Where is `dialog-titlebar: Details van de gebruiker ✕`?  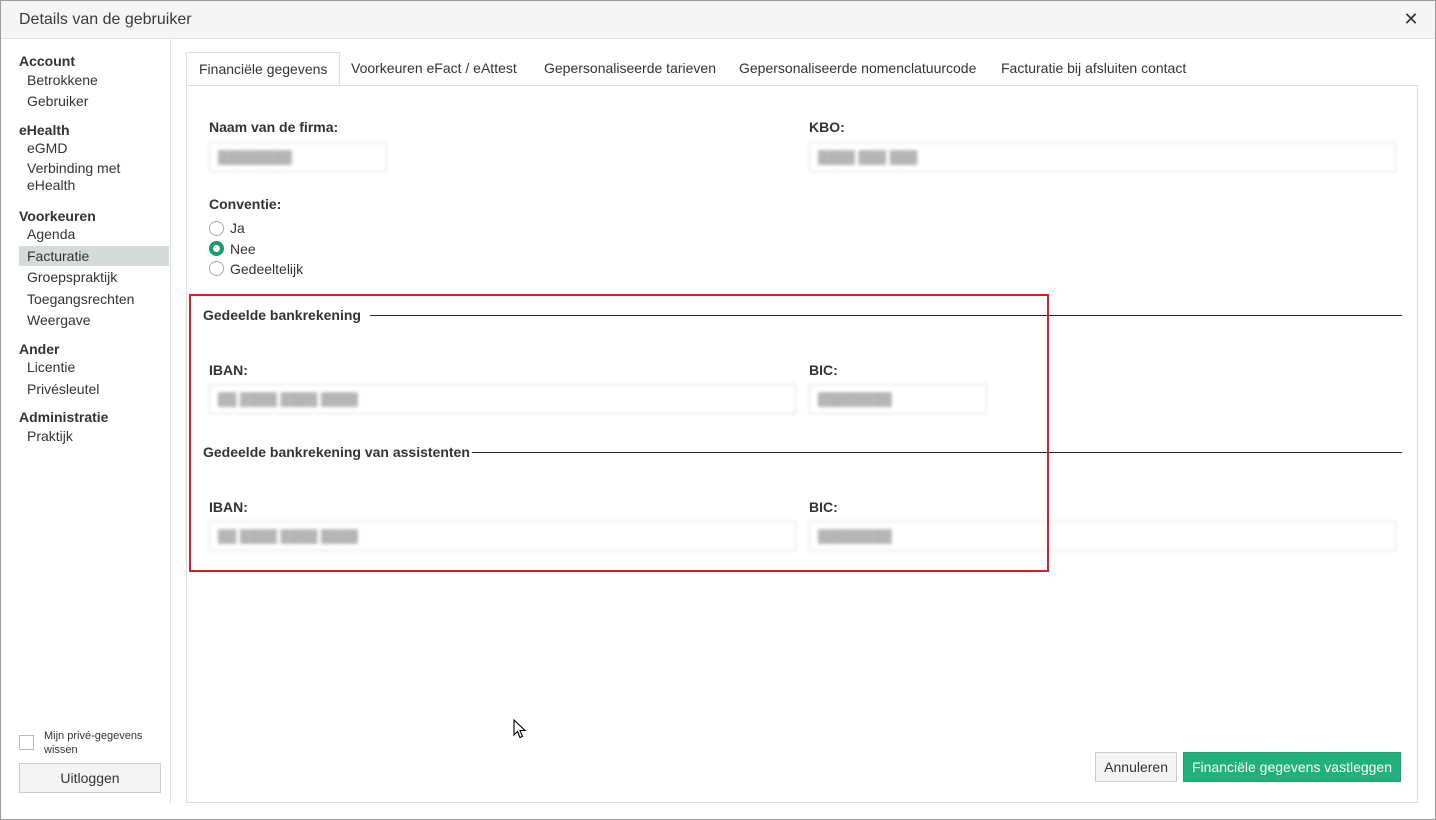 dialog-titlebar: Details van de gebruiker ✕ is located at coordinates (718, 20).